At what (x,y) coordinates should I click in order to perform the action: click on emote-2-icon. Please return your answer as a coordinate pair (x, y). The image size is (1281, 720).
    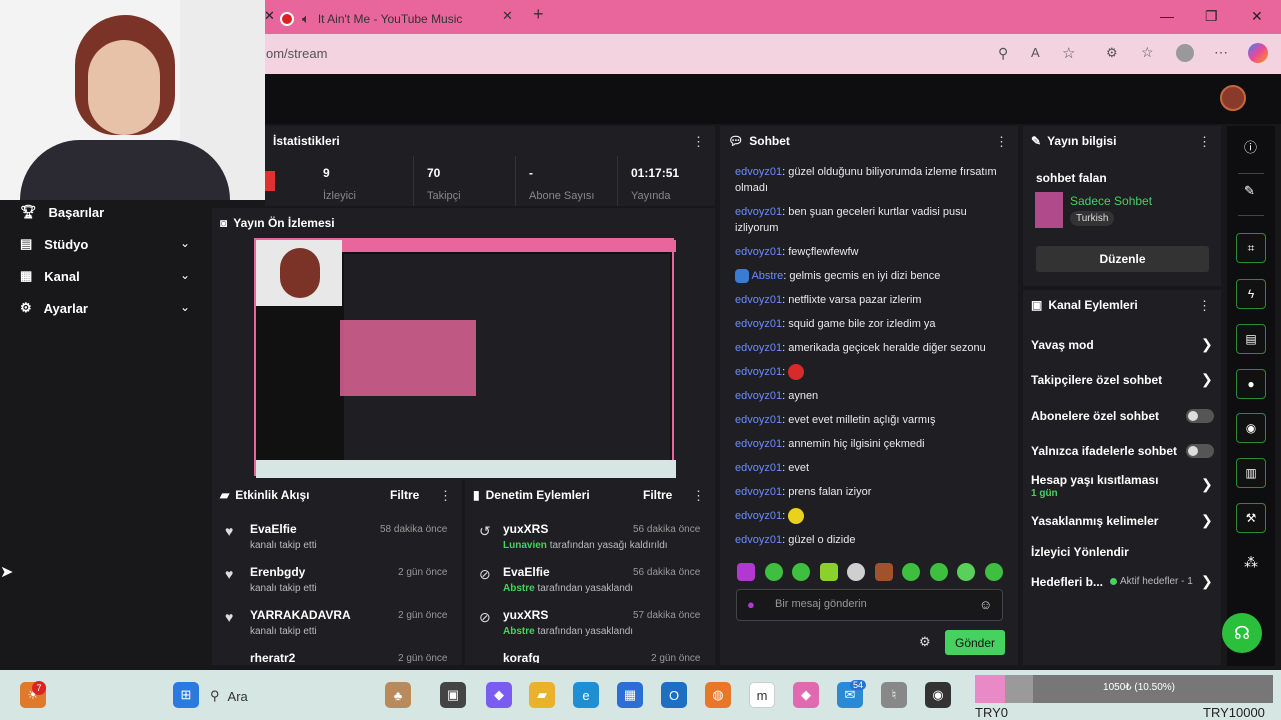
    Looking at the image, I should click on (773, 572).